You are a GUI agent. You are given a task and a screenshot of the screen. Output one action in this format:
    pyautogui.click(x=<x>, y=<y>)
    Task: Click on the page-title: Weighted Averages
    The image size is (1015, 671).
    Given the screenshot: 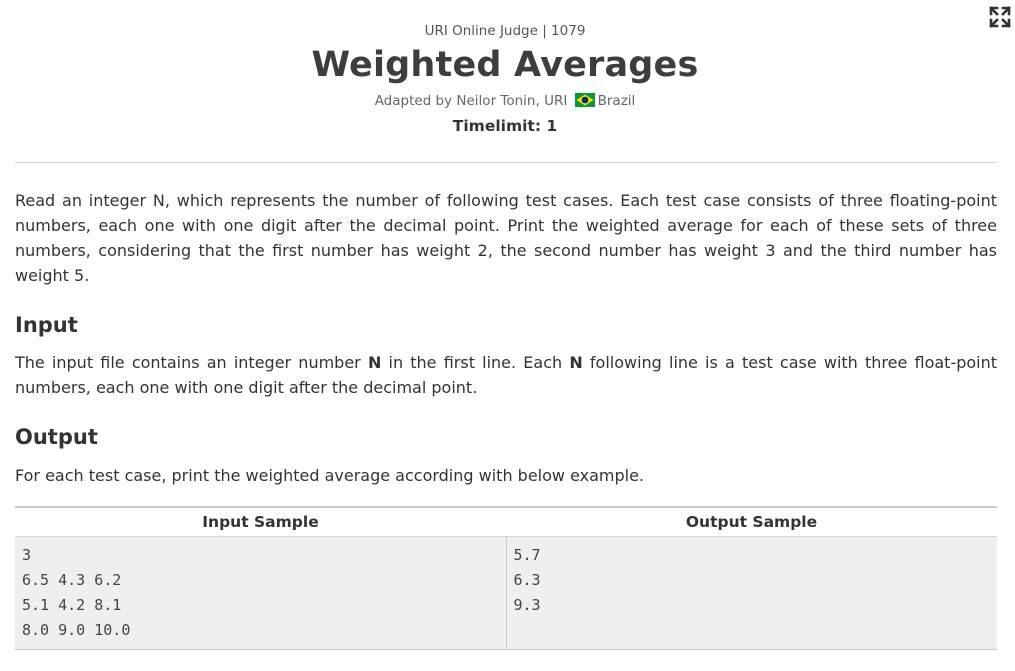 What is the action you would take?
    pyautogui.click(x=505, y=65)
    